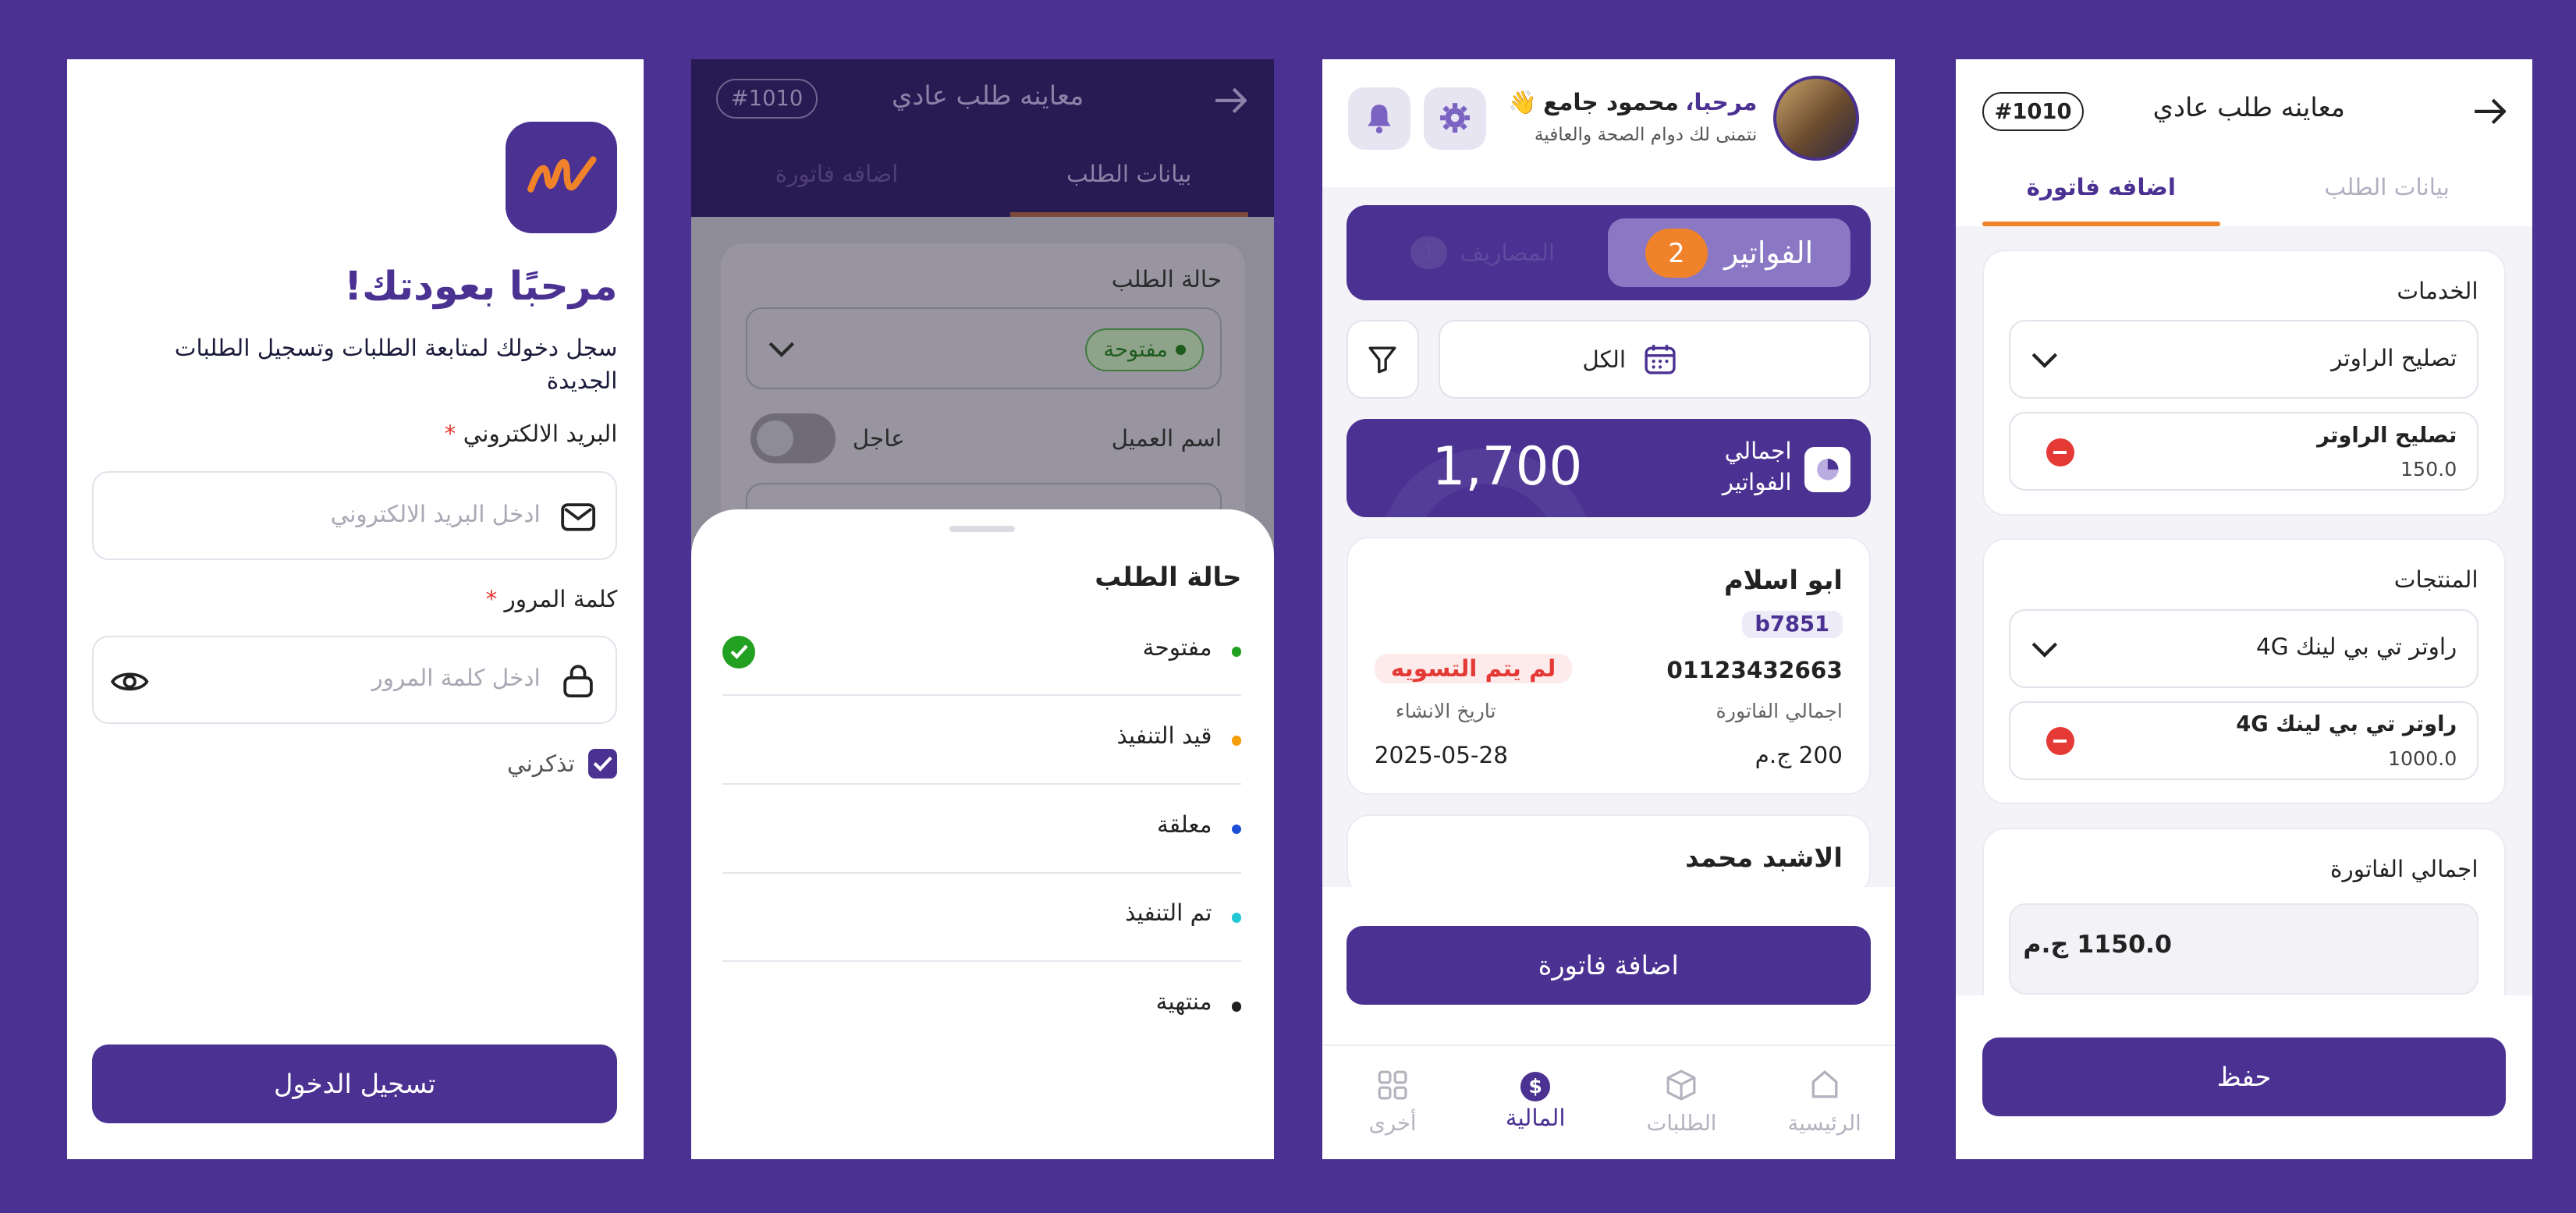  What do you see at coordinates (2097, 945) in the screenshot?
I see `invoice-total-value: 1150.0 ج.م` at bounding box center [2097, 945].